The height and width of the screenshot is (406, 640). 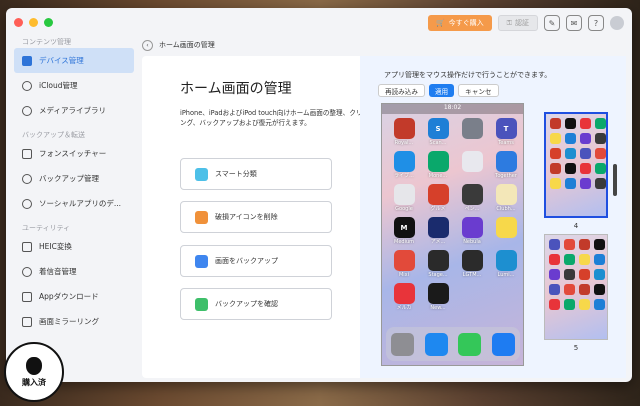 What do you see at coordinates (74, 296) in the screenshot?
I see `sidebar-item-app-download: Appダウンロード` at bounding box center [74, 296].